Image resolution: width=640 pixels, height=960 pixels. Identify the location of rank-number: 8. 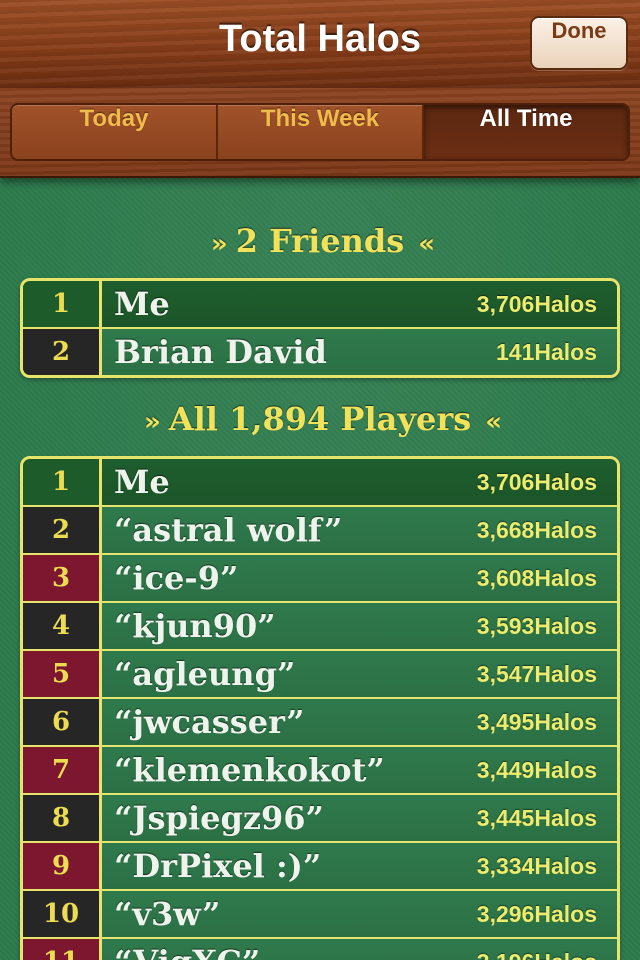
(62, 818).